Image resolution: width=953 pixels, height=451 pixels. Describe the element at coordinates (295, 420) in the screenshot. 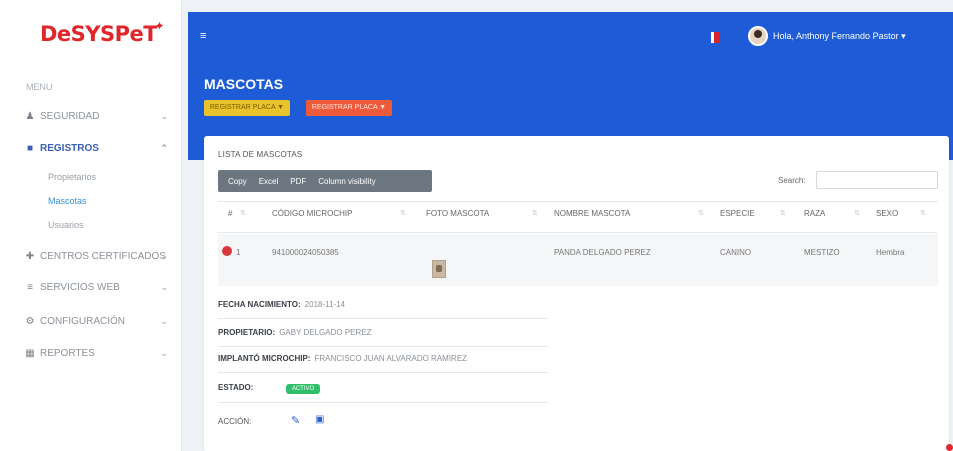

I see `edit-icon: ✎` at that location.